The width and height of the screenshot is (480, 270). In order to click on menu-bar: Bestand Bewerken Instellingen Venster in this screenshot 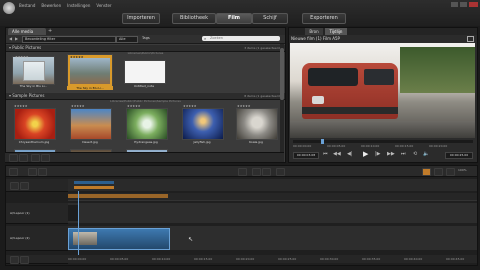, I will do `click(65, 5)`.